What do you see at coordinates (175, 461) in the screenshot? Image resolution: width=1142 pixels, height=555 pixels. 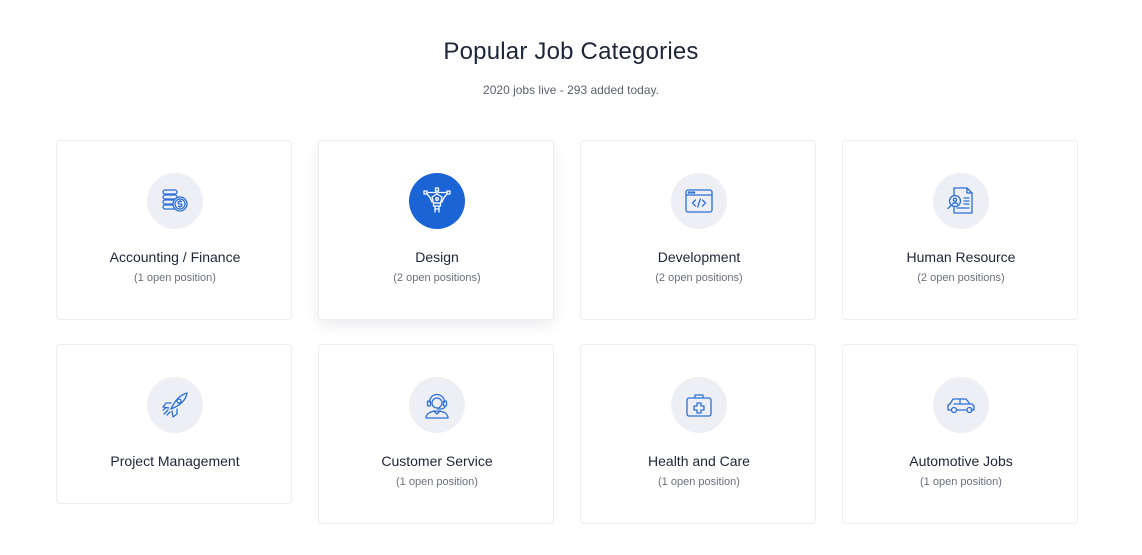 I see `category-name: Project Management` at bounding box center [175, 461].